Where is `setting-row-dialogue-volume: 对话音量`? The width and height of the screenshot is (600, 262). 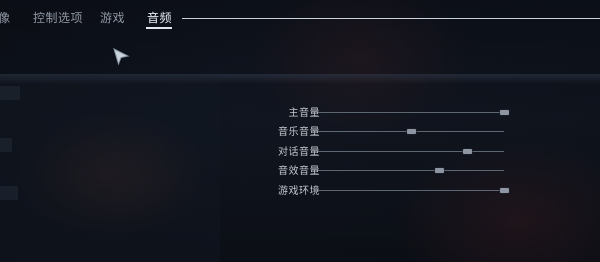
setting-row-dialogue-volume: 对话音量 is located at coordinates (380, 151).